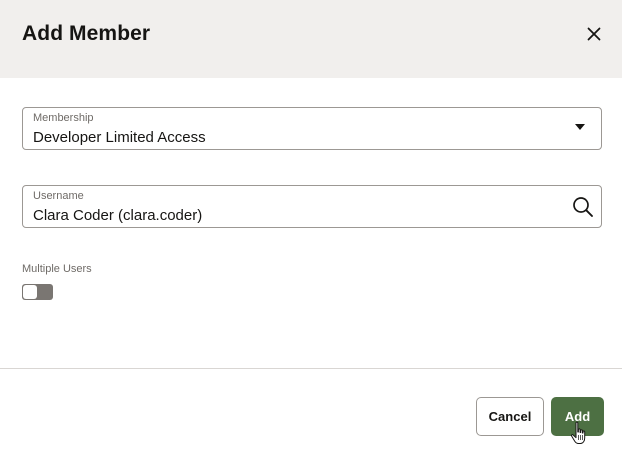 The height and width of the screenshot is (456, 622). What do you see at coordinates (37, 292) in the screenshot?
I see `multiple-users-toggle` at bounding box center [37, 292].